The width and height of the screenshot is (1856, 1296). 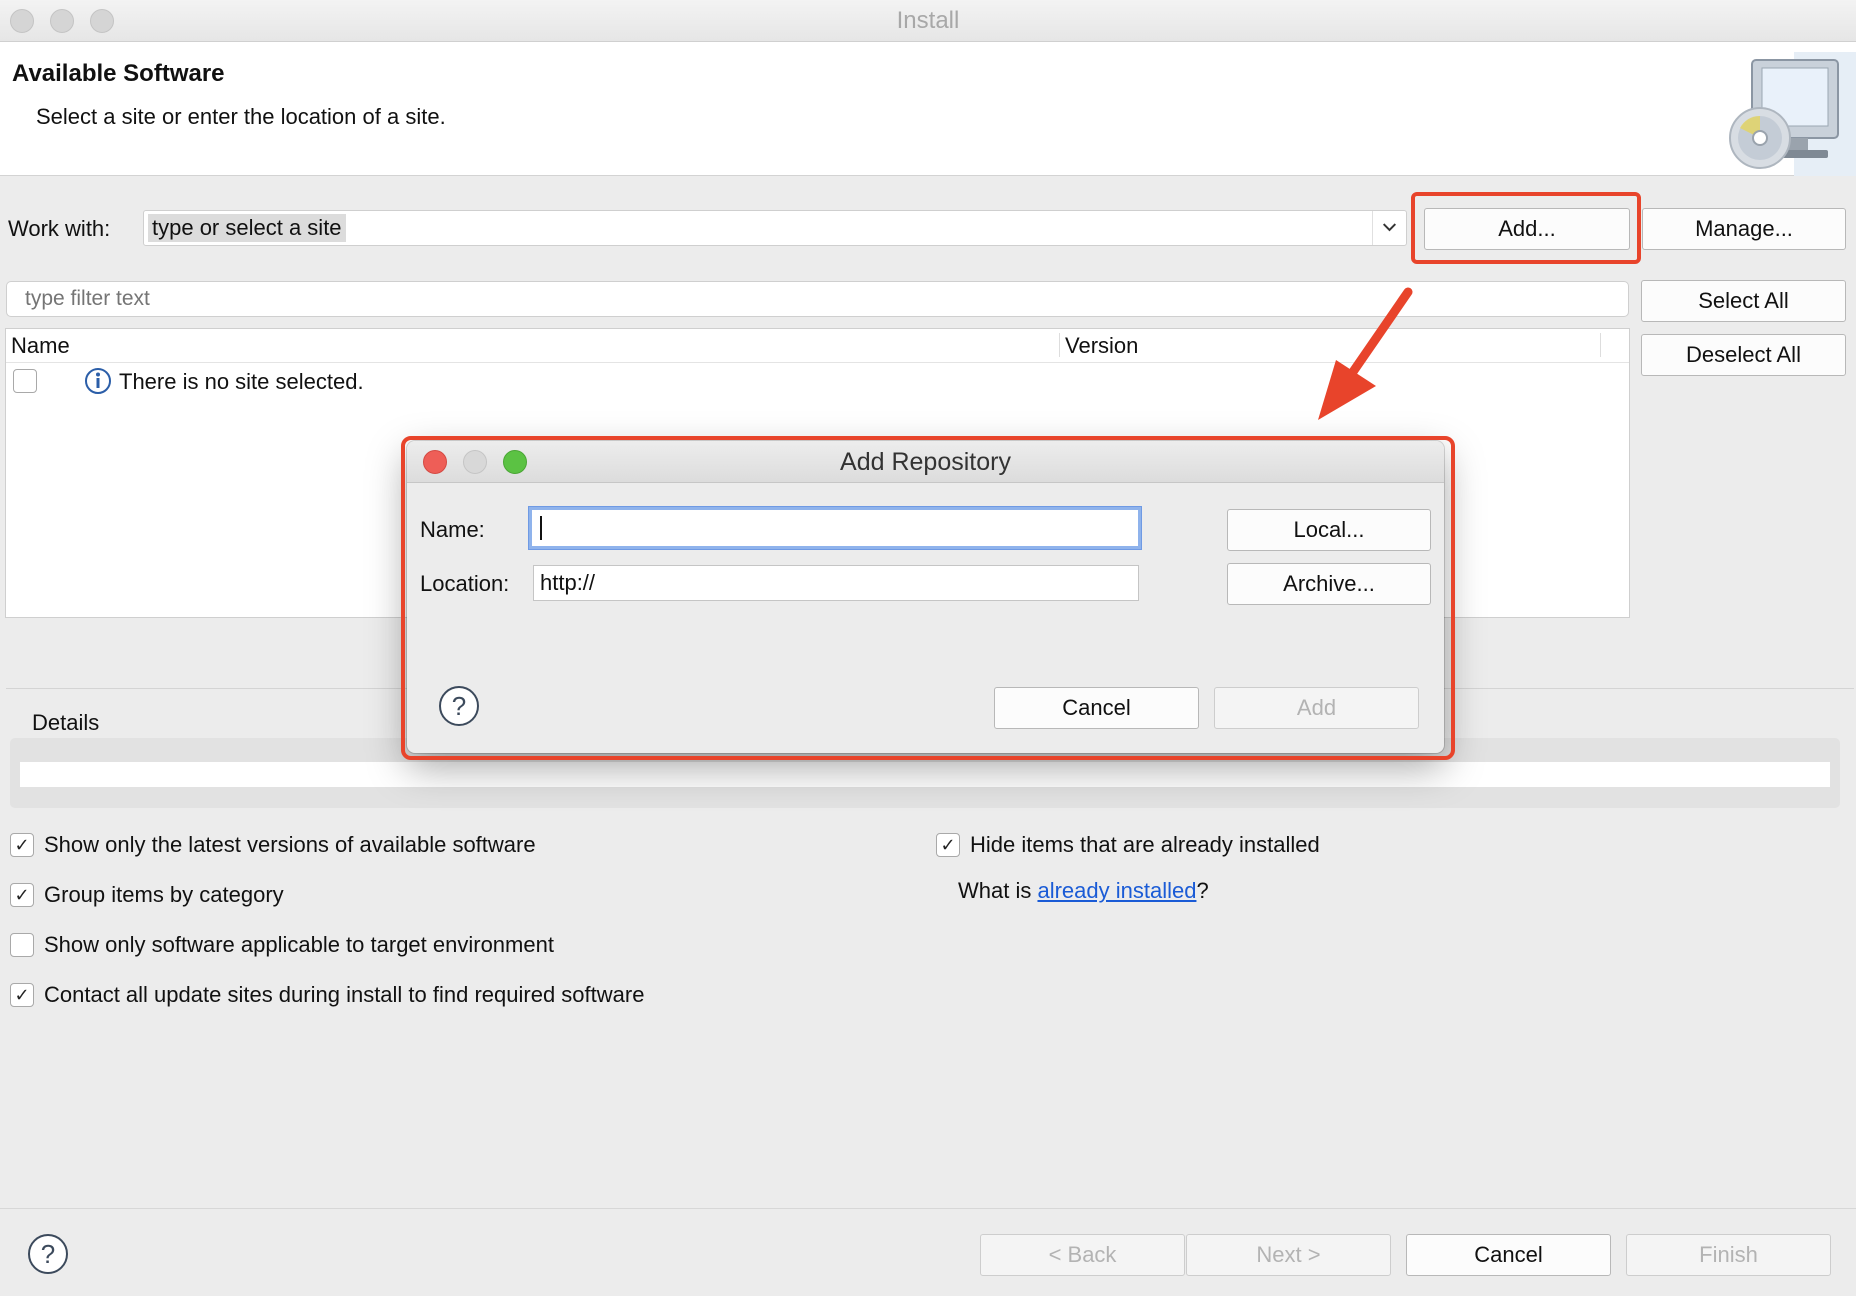 What do you see at coordinates (1202, 890) in the screenshot?
I see `hint-suffix: ?` at bounding box center [1202, 890].